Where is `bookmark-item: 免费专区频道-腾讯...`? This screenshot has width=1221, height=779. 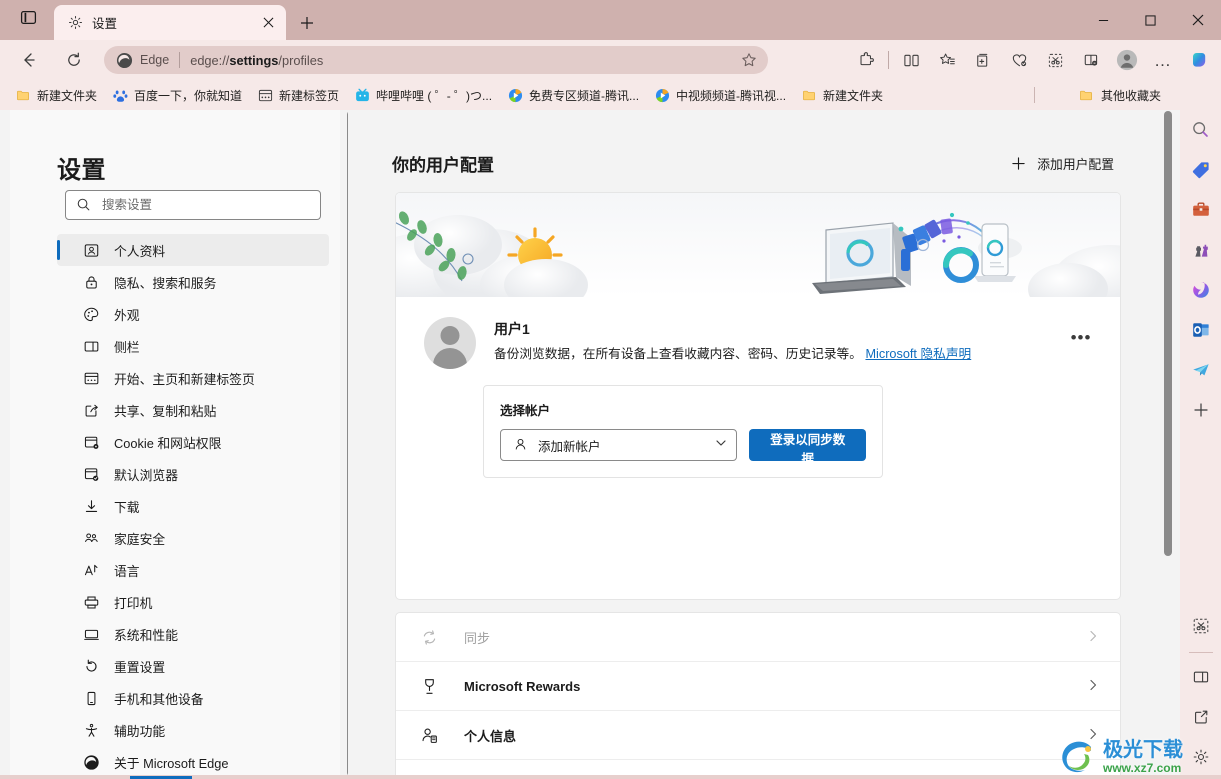 bookmark-item: 免费专区频道-腾讯... is located at coordinates (573, 95).